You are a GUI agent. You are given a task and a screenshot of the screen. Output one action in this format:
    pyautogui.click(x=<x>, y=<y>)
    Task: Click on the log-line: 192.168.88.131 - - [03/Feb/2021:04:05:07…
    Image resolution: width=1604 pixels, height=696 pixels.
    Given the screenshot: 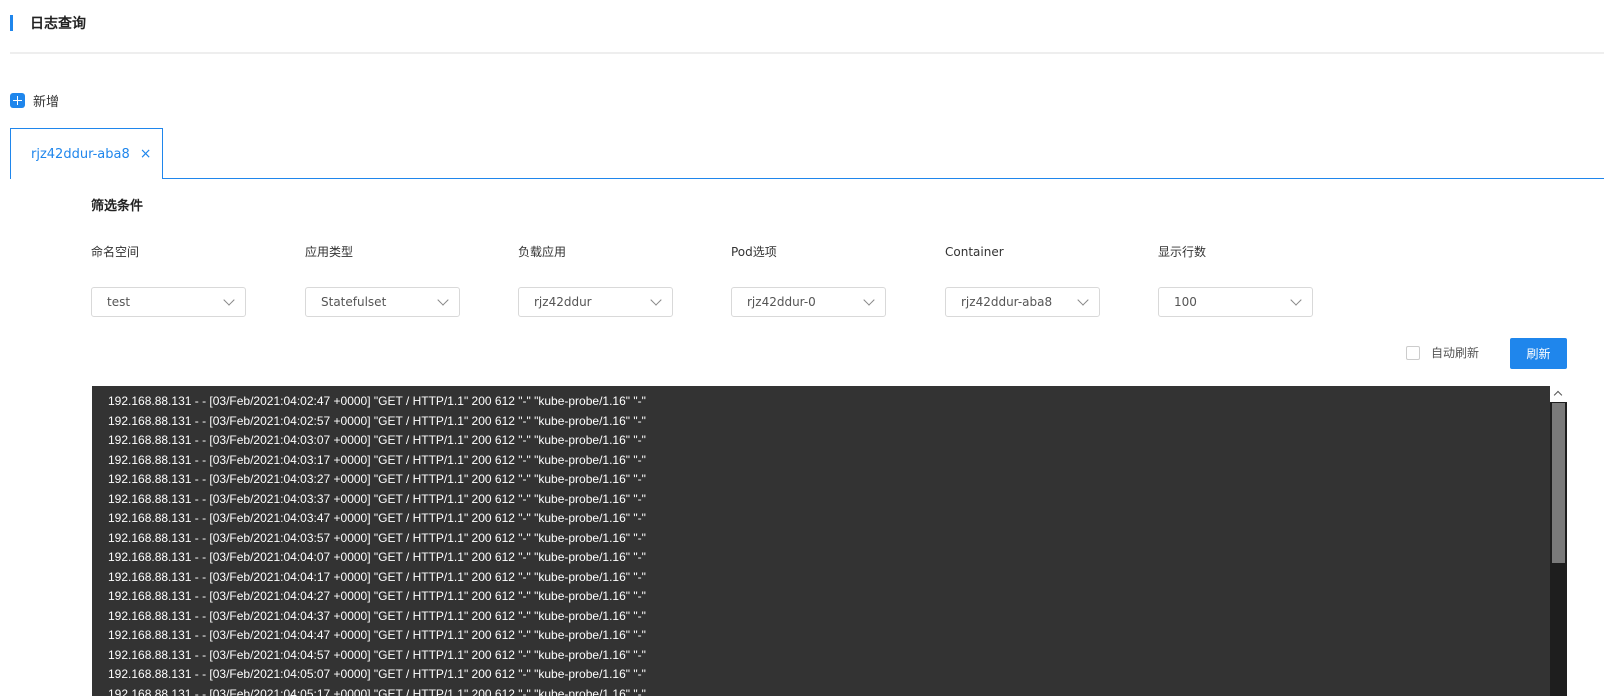 What is the action you would take?
    pyautogui.click(x=377, y=674)
    